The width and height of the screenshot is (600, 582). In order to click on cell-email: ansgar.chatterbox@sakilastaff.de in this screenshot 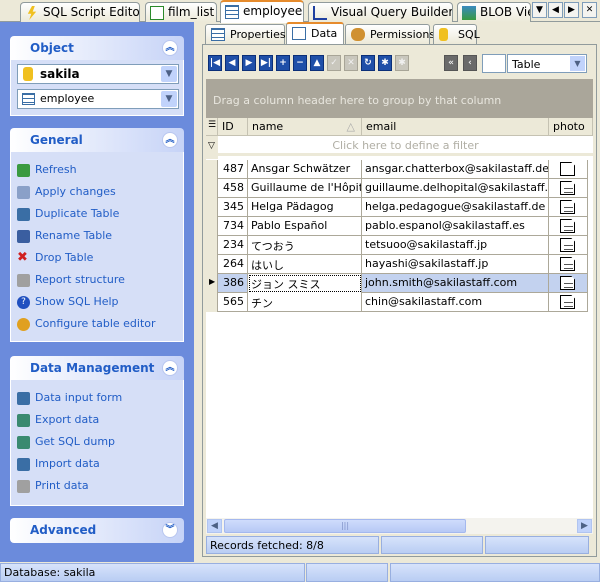, I will do `click(455, 169)`.